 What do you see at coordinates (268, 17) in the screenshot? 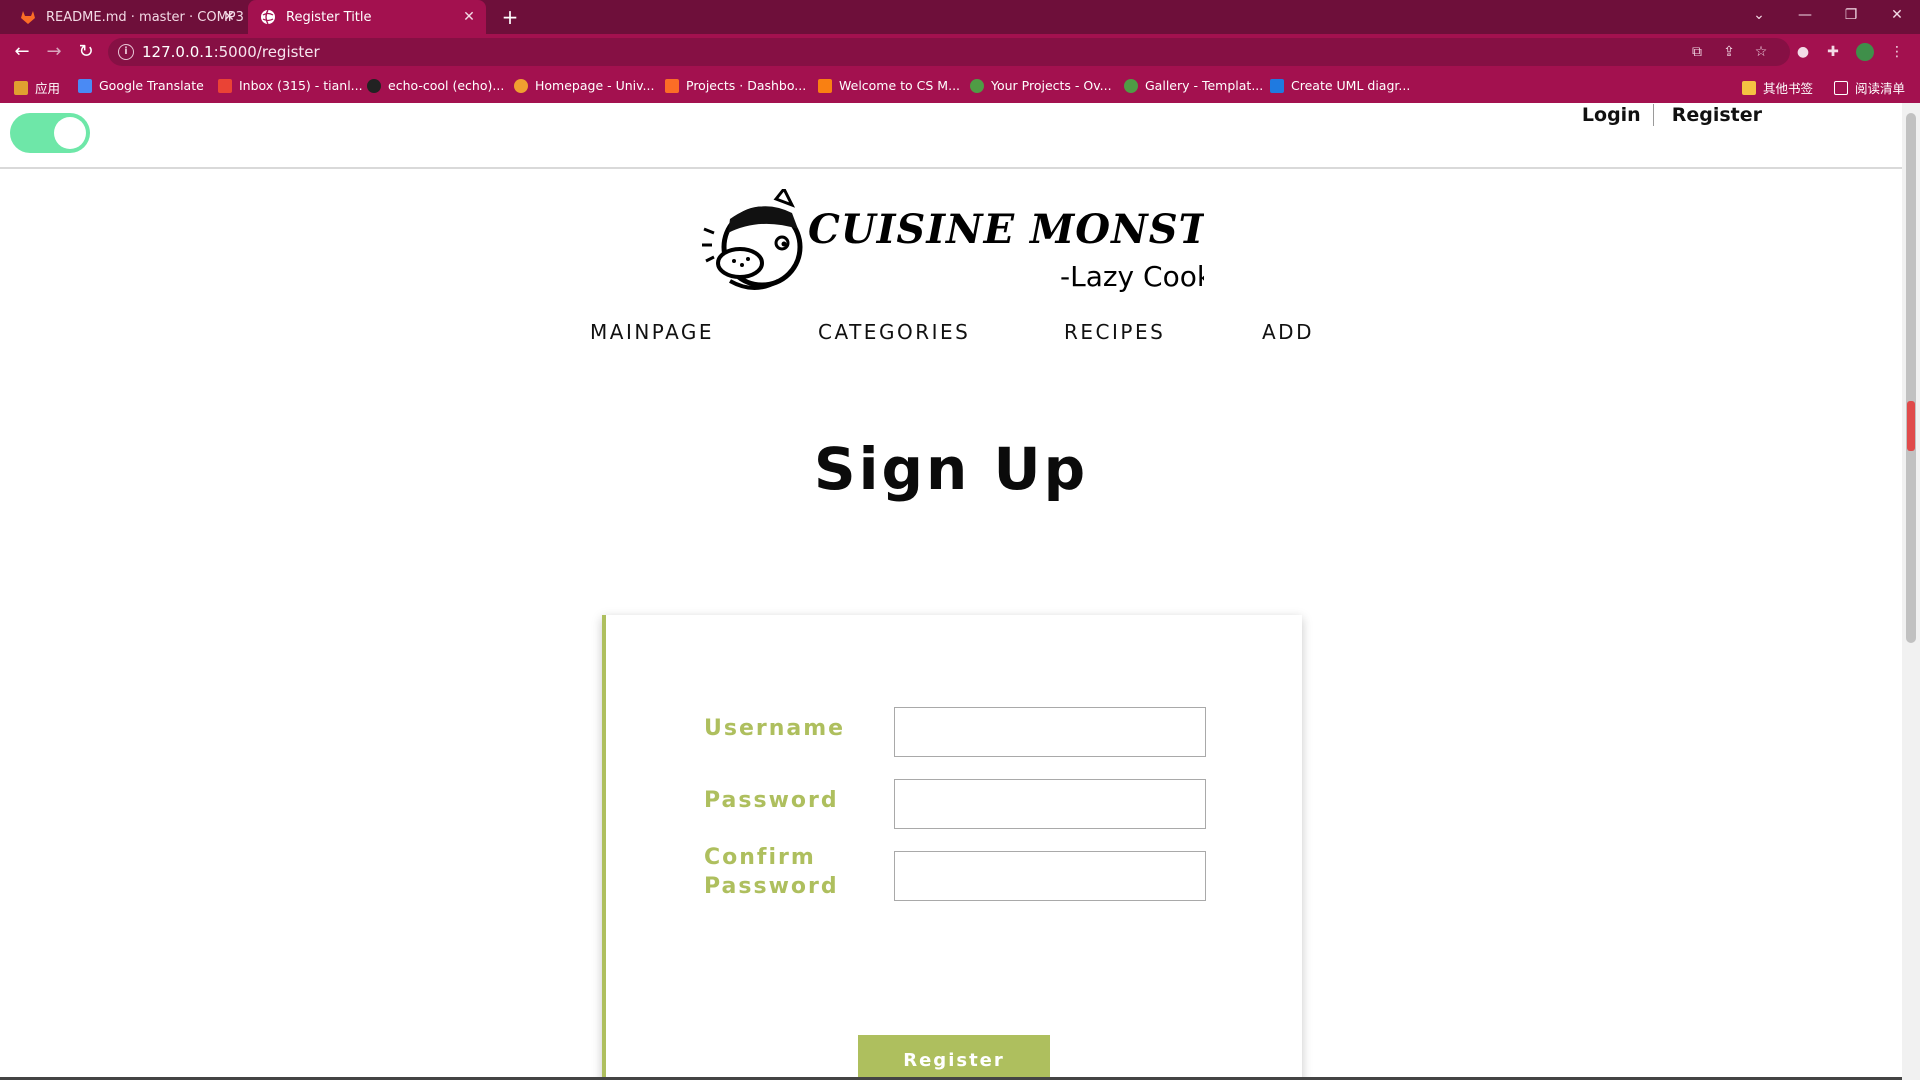
I see `globe-icon` at bounding box center [268, 17].